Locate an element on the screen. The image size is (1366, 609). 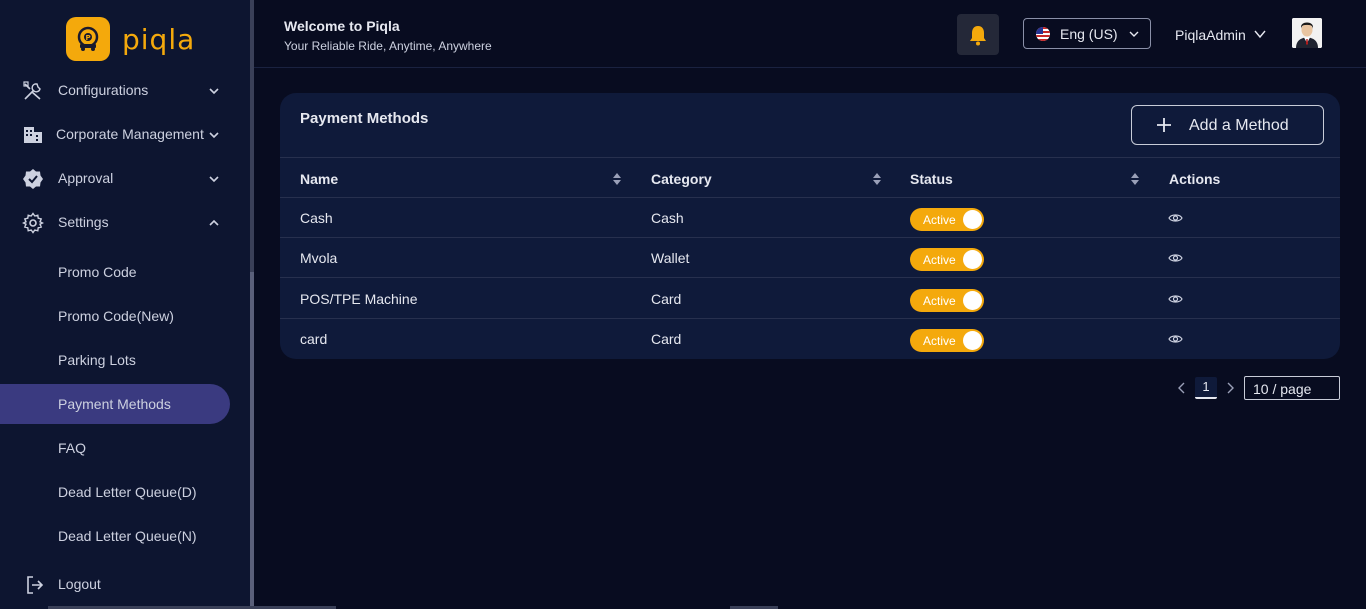
table-header: Name Category Status Actions is located at coordinates (810, 177).